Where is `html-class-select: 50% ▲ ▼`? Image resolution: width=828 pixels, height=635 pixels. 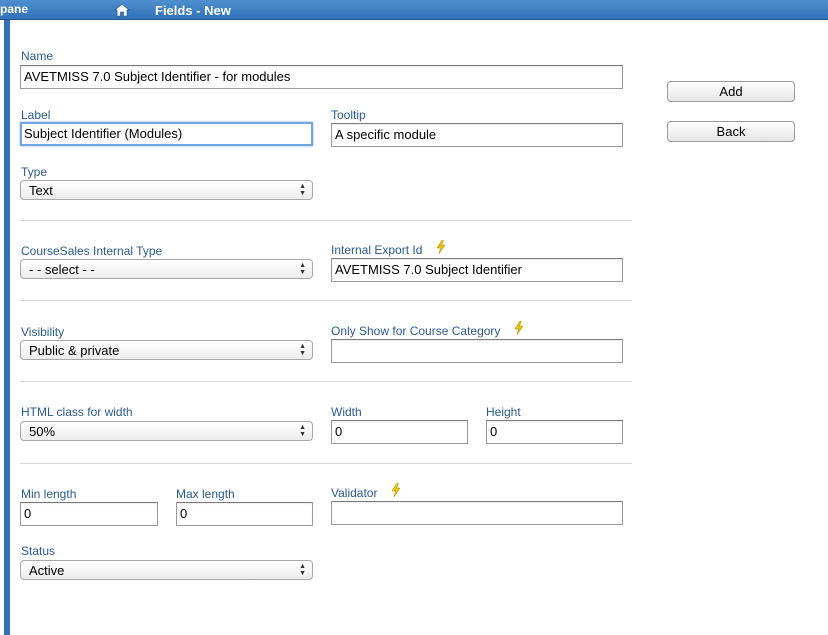 html-class-select: 50% ▲ ▼ is located at coordinates (166, 431).